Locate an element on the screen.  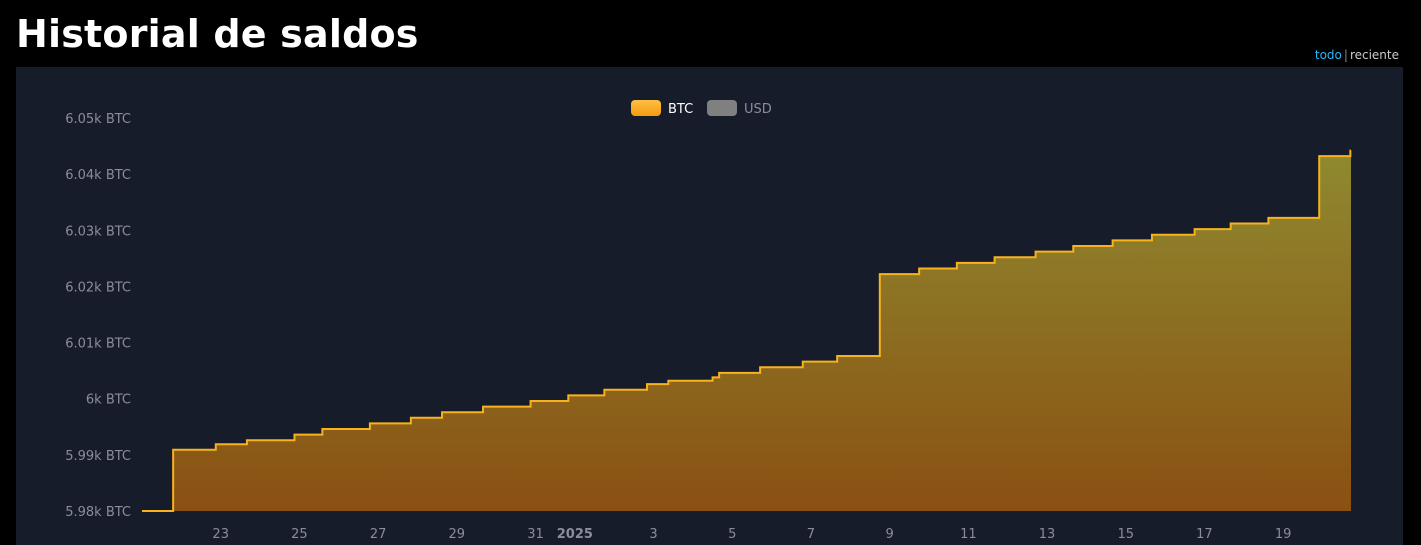
y-tick-label: 6.04k BTC is located at coordinates (98, 175).